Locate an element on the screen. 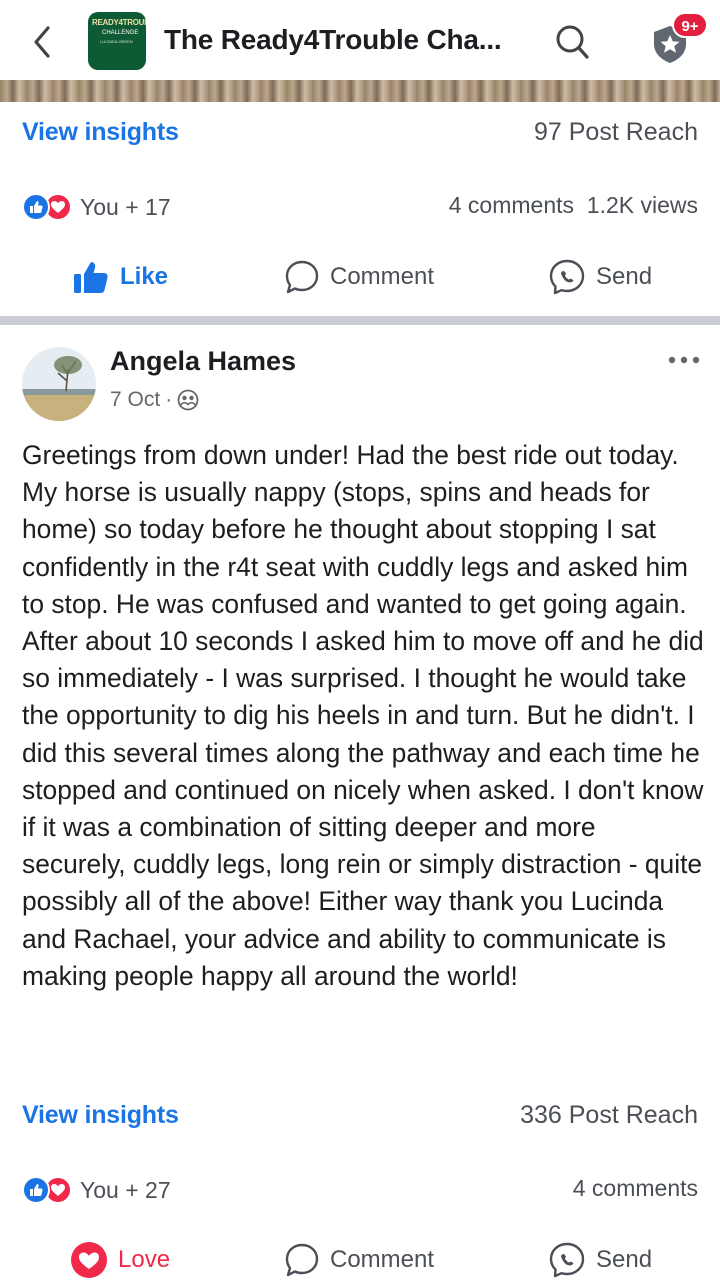 This screenshot has width=720, height=1287. post-date: 7 Oct is located at coordinates (135, 400).